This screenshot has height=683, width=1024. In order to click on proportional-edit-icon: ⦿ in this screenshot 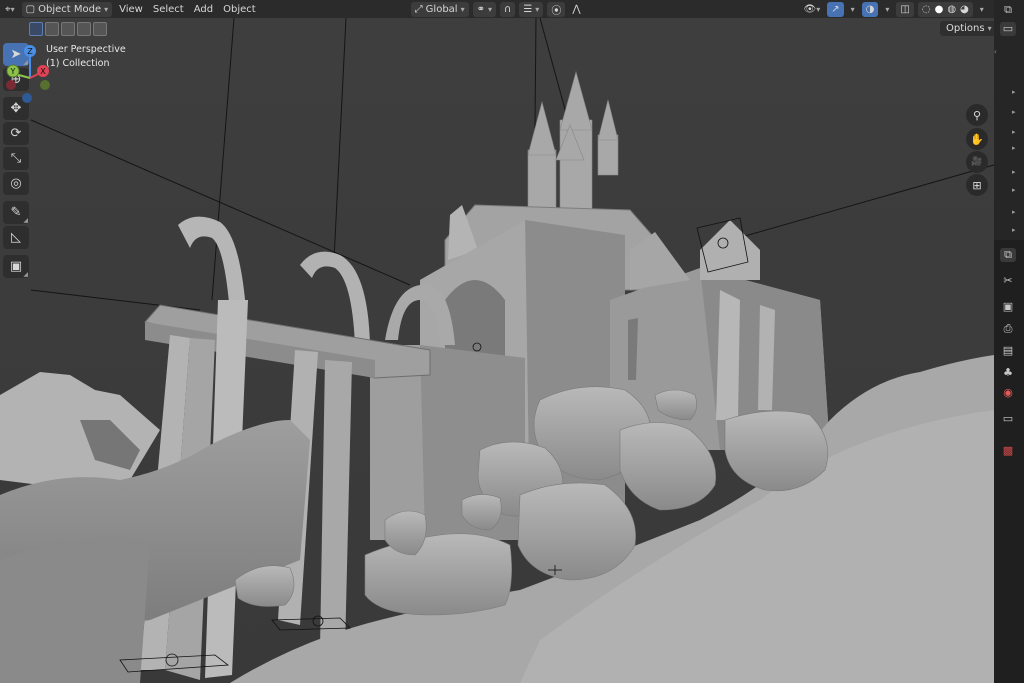, I will do `click(556, 11)`.